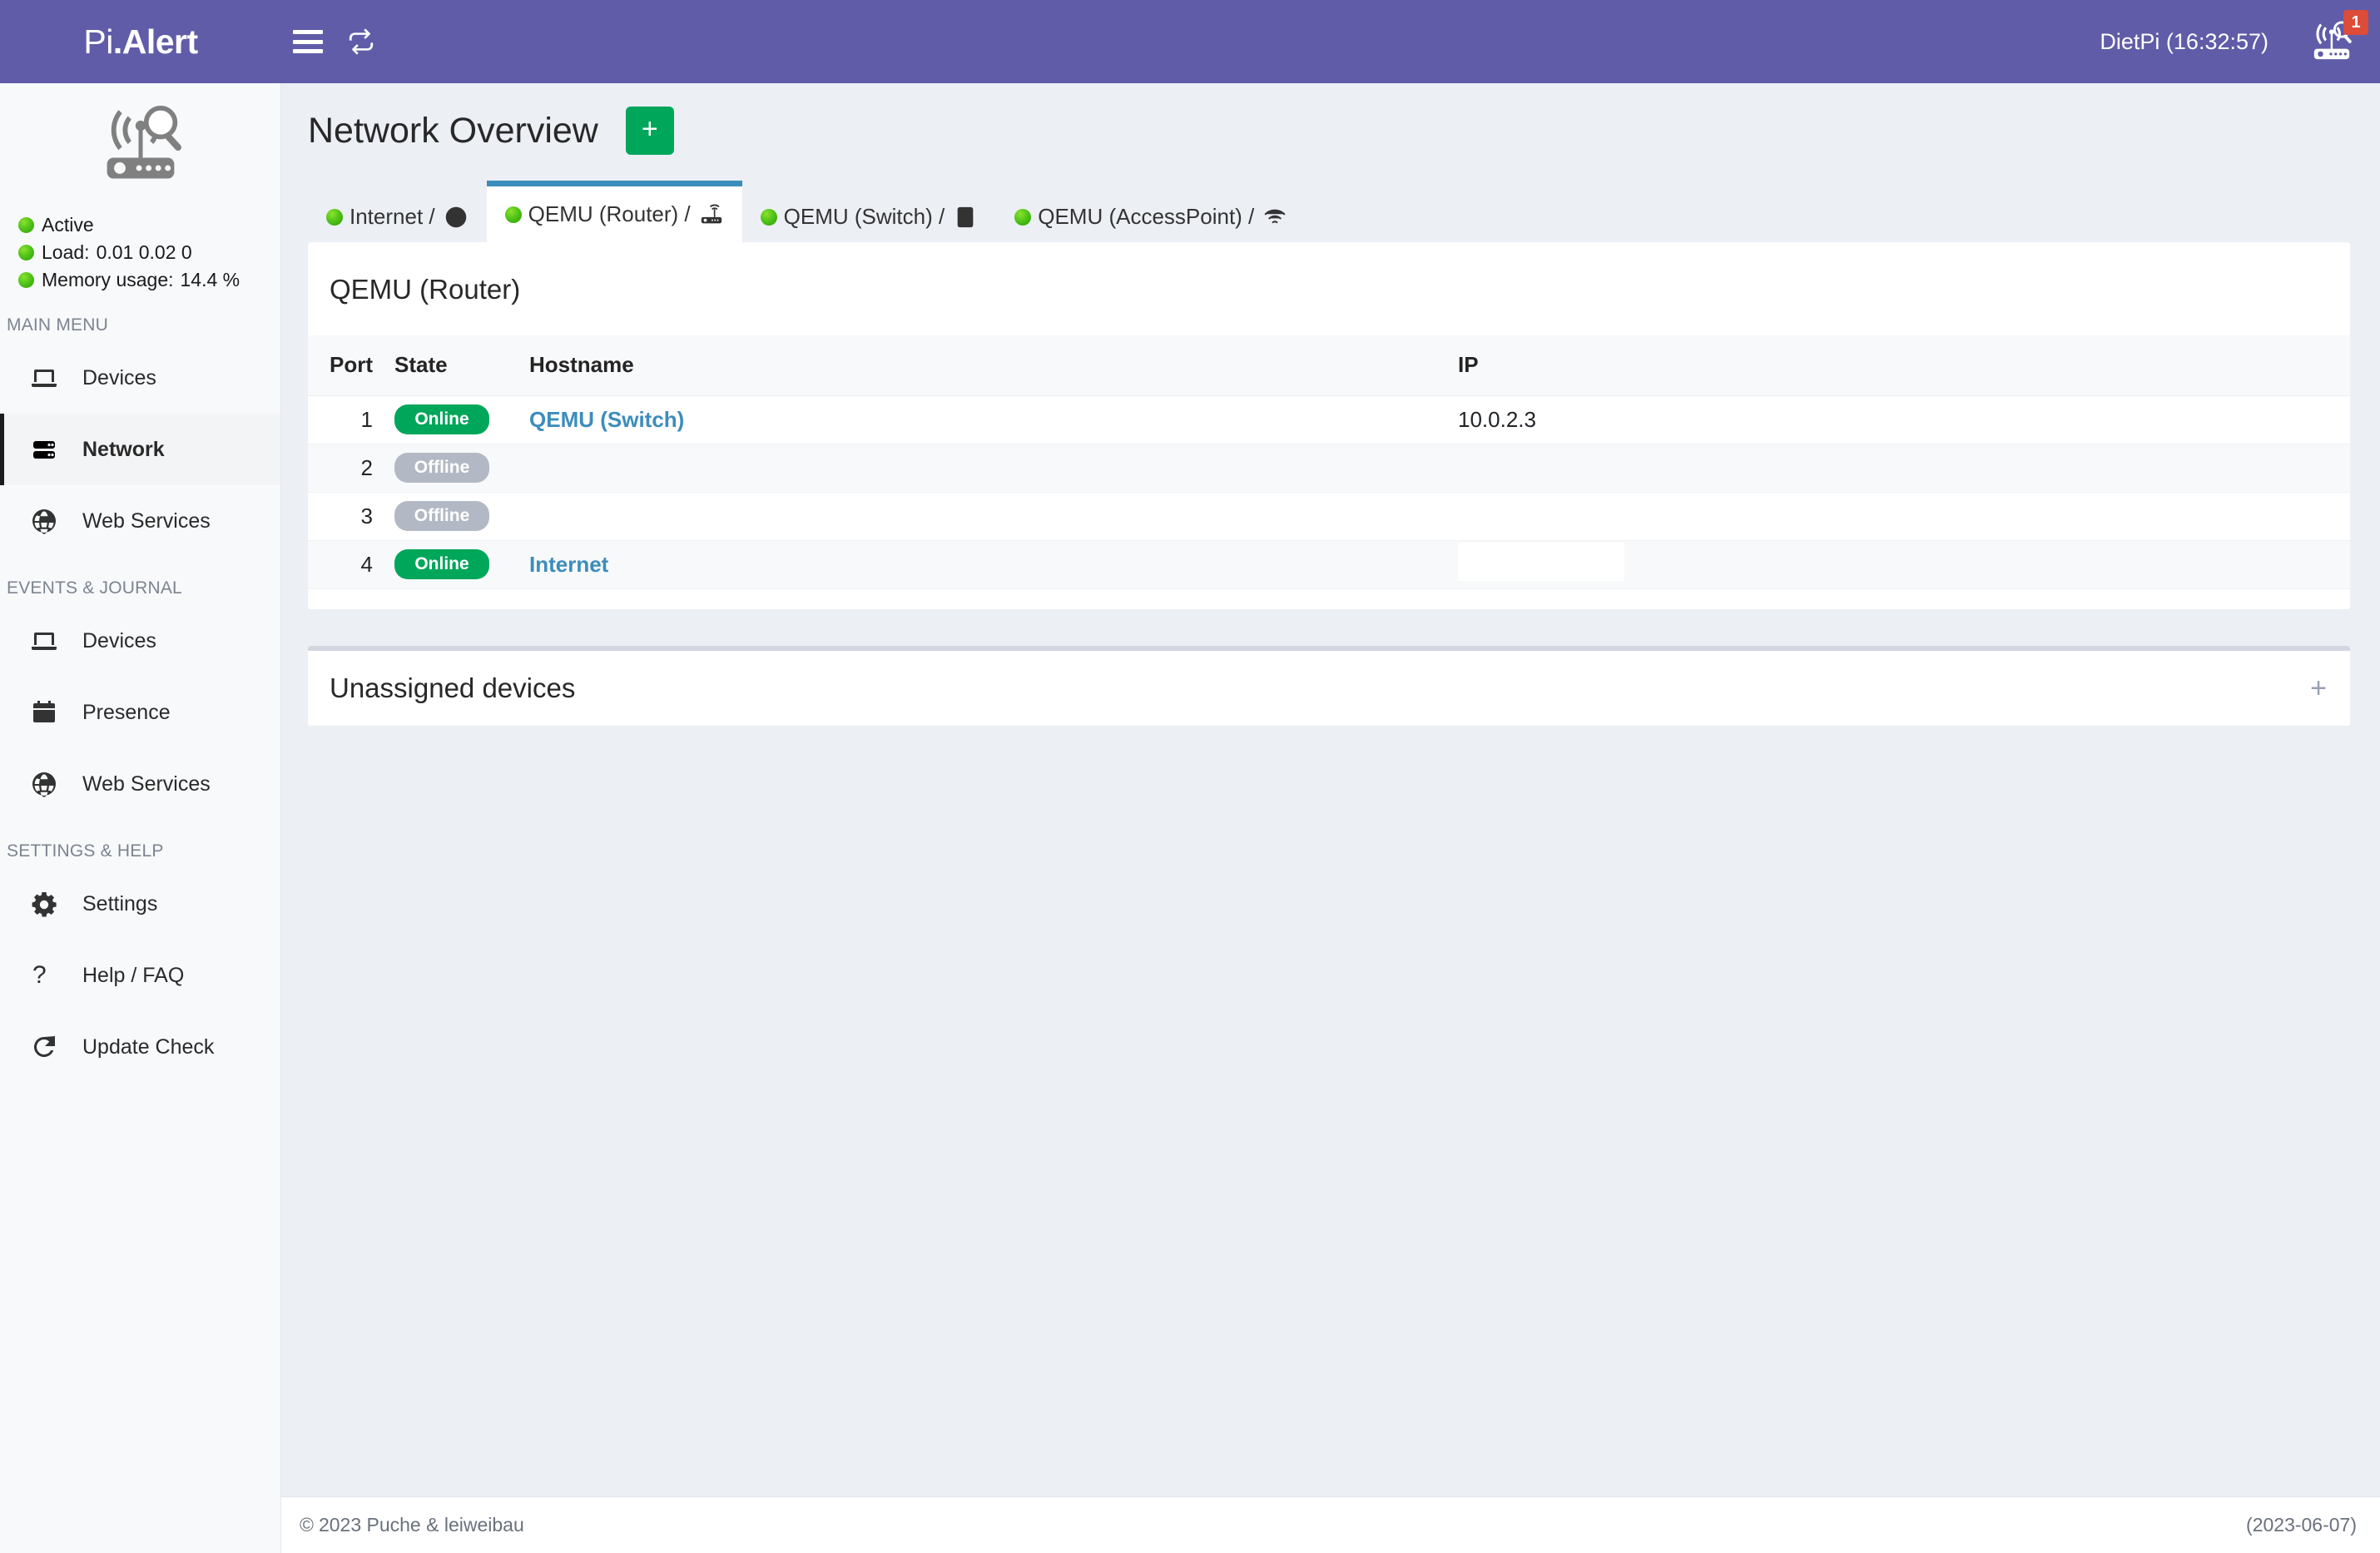 This screenshot has width=2380, height=1553. I want to click on app-logo: Pi.Alert, so click(140, 41).